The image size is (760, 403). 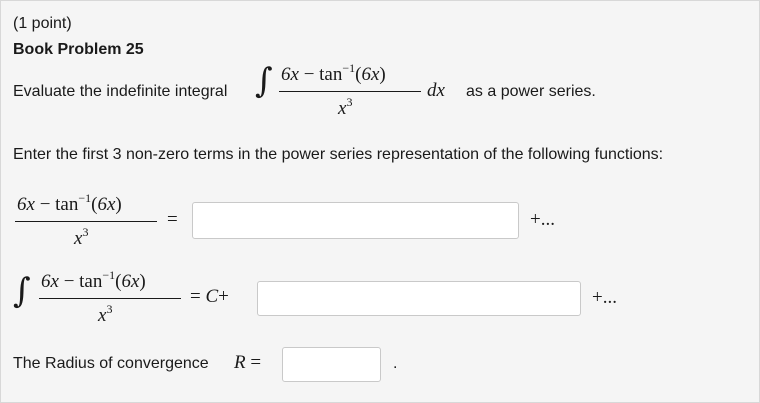 I want to click on integral-sign-2: ∫, so click(x=22, y=291).